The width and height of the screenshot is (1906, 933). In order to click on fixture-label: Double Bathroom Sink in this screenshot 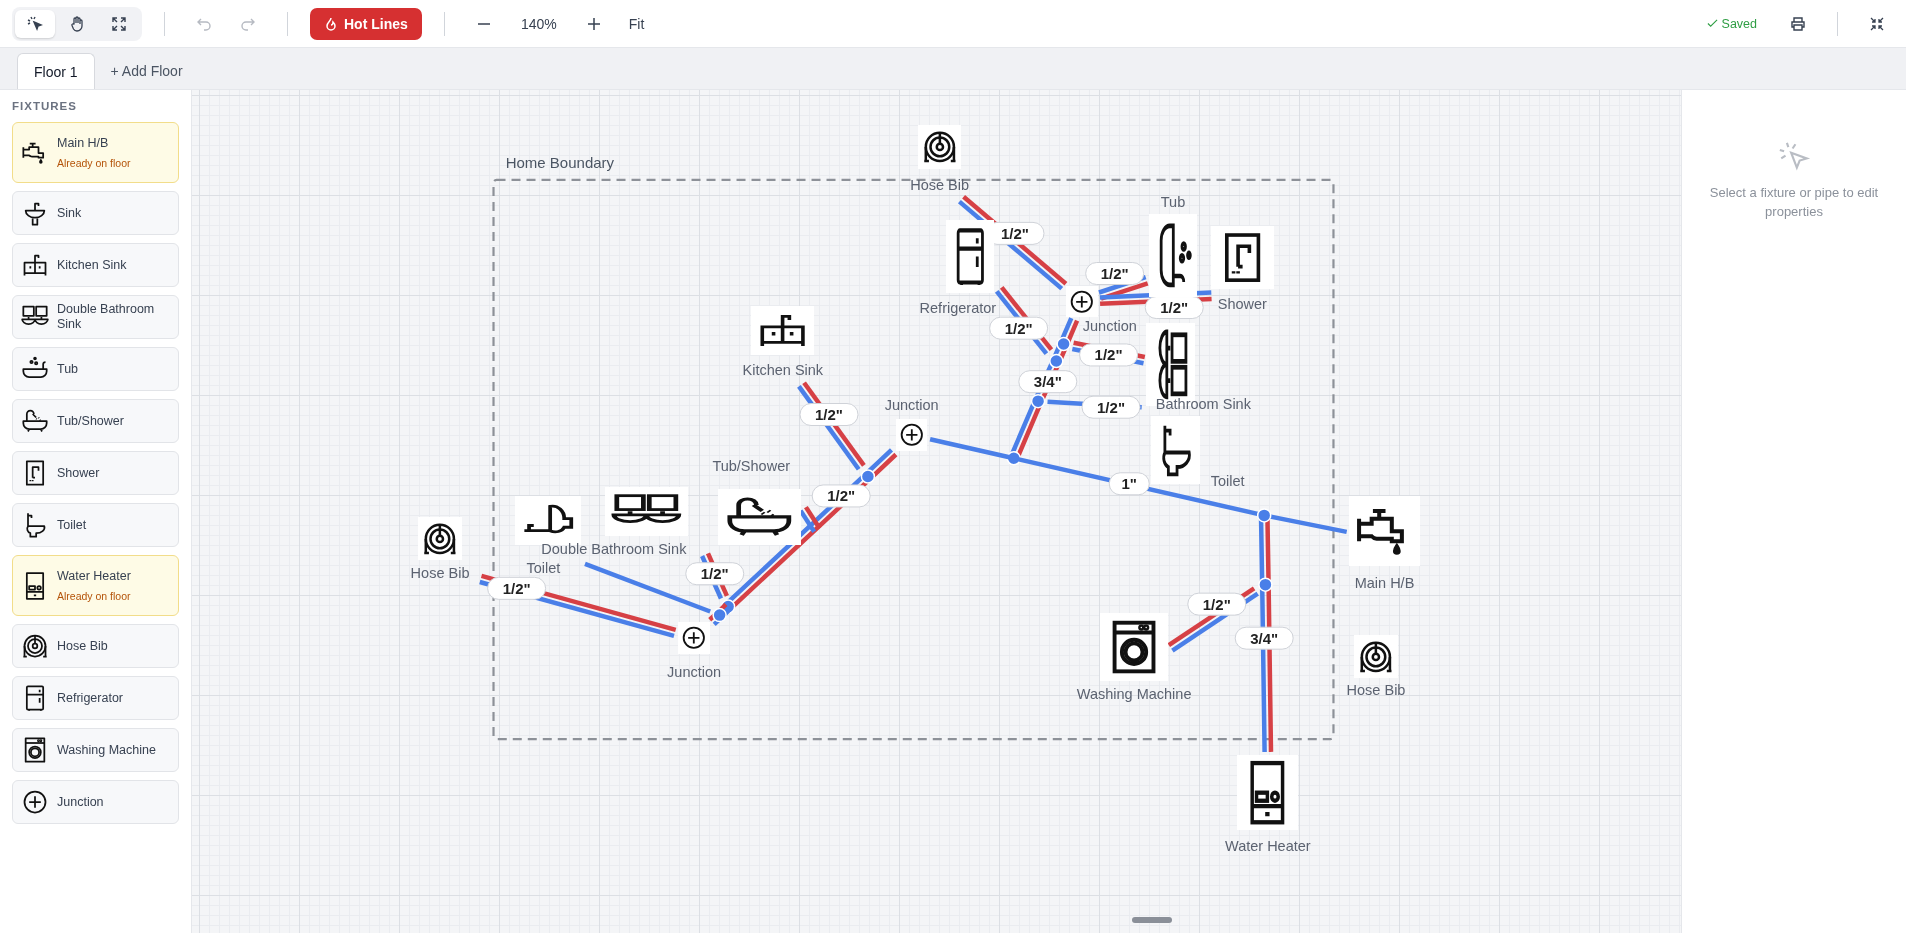, I will do `click(614, 549)`.